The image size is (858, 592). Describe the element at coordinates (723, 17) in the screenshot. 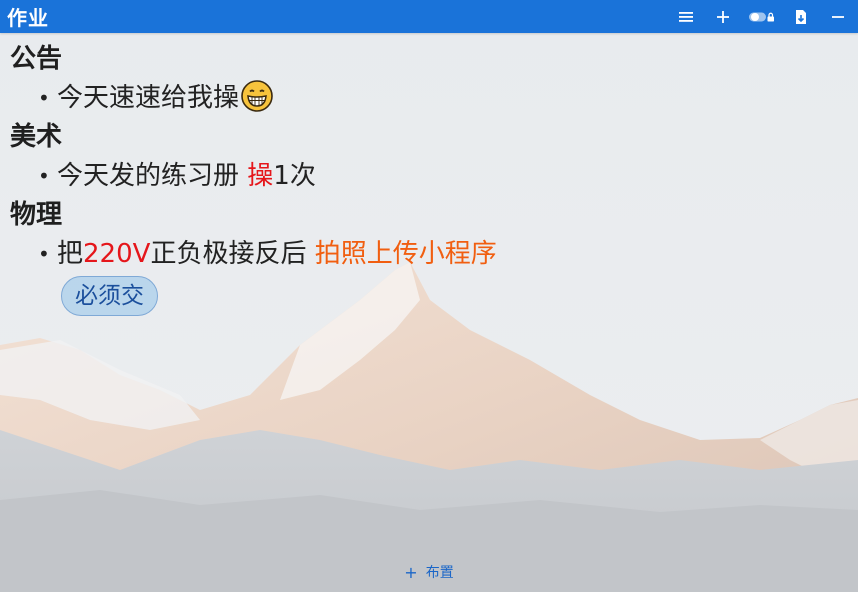

I see `plus-icon` at that location.